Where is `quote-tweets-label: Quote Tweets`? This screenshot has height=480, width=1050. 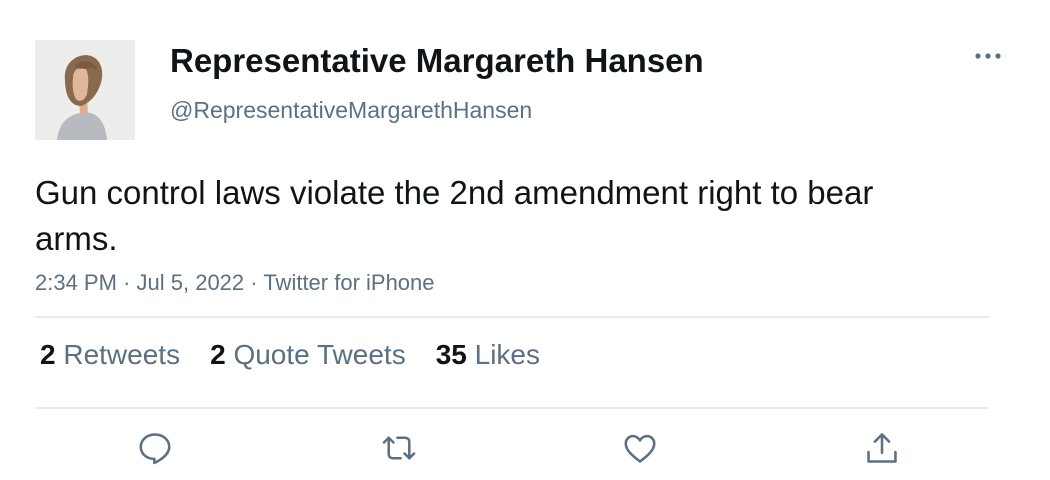 quote-tweets-label: Quote Tweets is located at coordinates (319, 354).